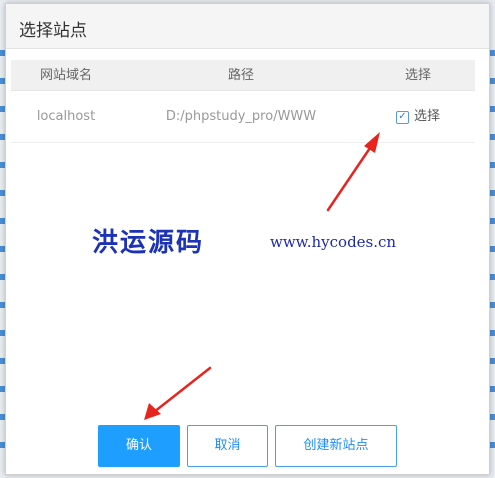 The width and height of the screenshot is (495, 478). What do you see at coordinates (65, 75) in the screenshot?
I see `header-domain: 网站域名` at bounding box center [65, 75].